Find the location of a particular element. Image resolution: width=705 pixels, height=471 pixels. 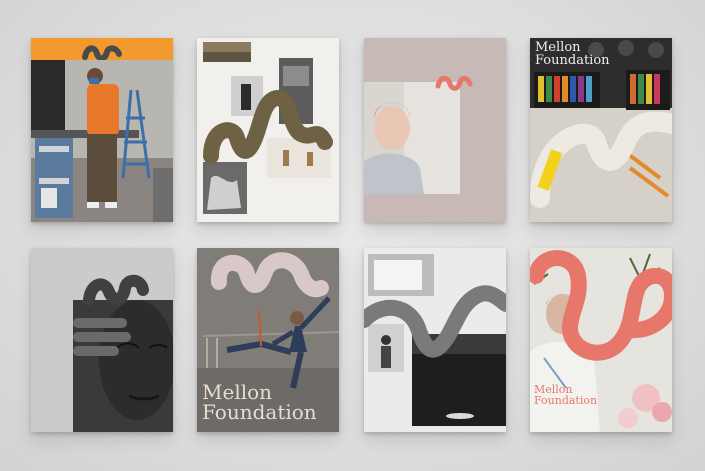

collage-scene is located at coordinates (268, 128).